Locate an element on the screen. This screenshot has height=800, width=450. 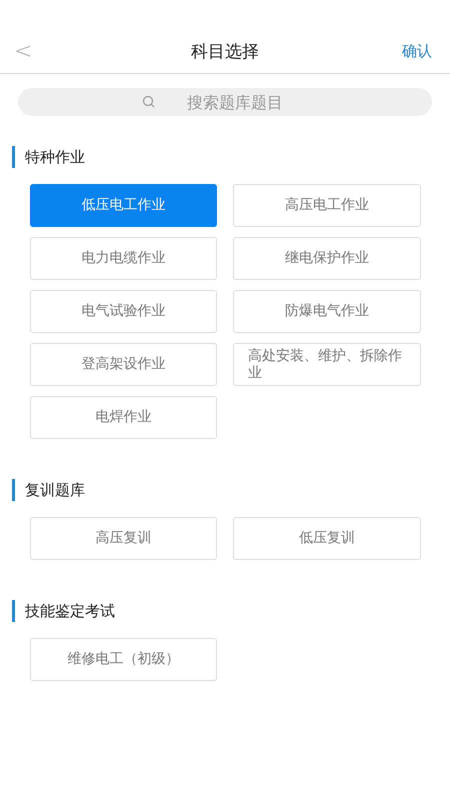
option-button: 继电保护作业 is located at coordinates (327, 258).